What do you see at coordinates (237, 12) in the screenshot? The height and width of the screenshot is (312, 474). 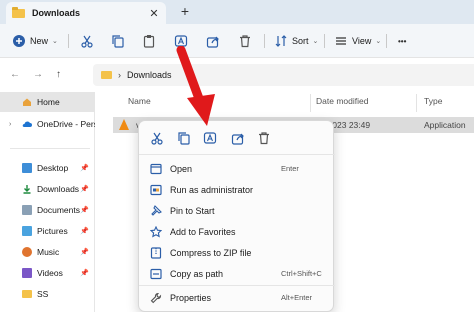 I see `tab-bar: Downloads ✕ +` at bounding box center [237, 12].